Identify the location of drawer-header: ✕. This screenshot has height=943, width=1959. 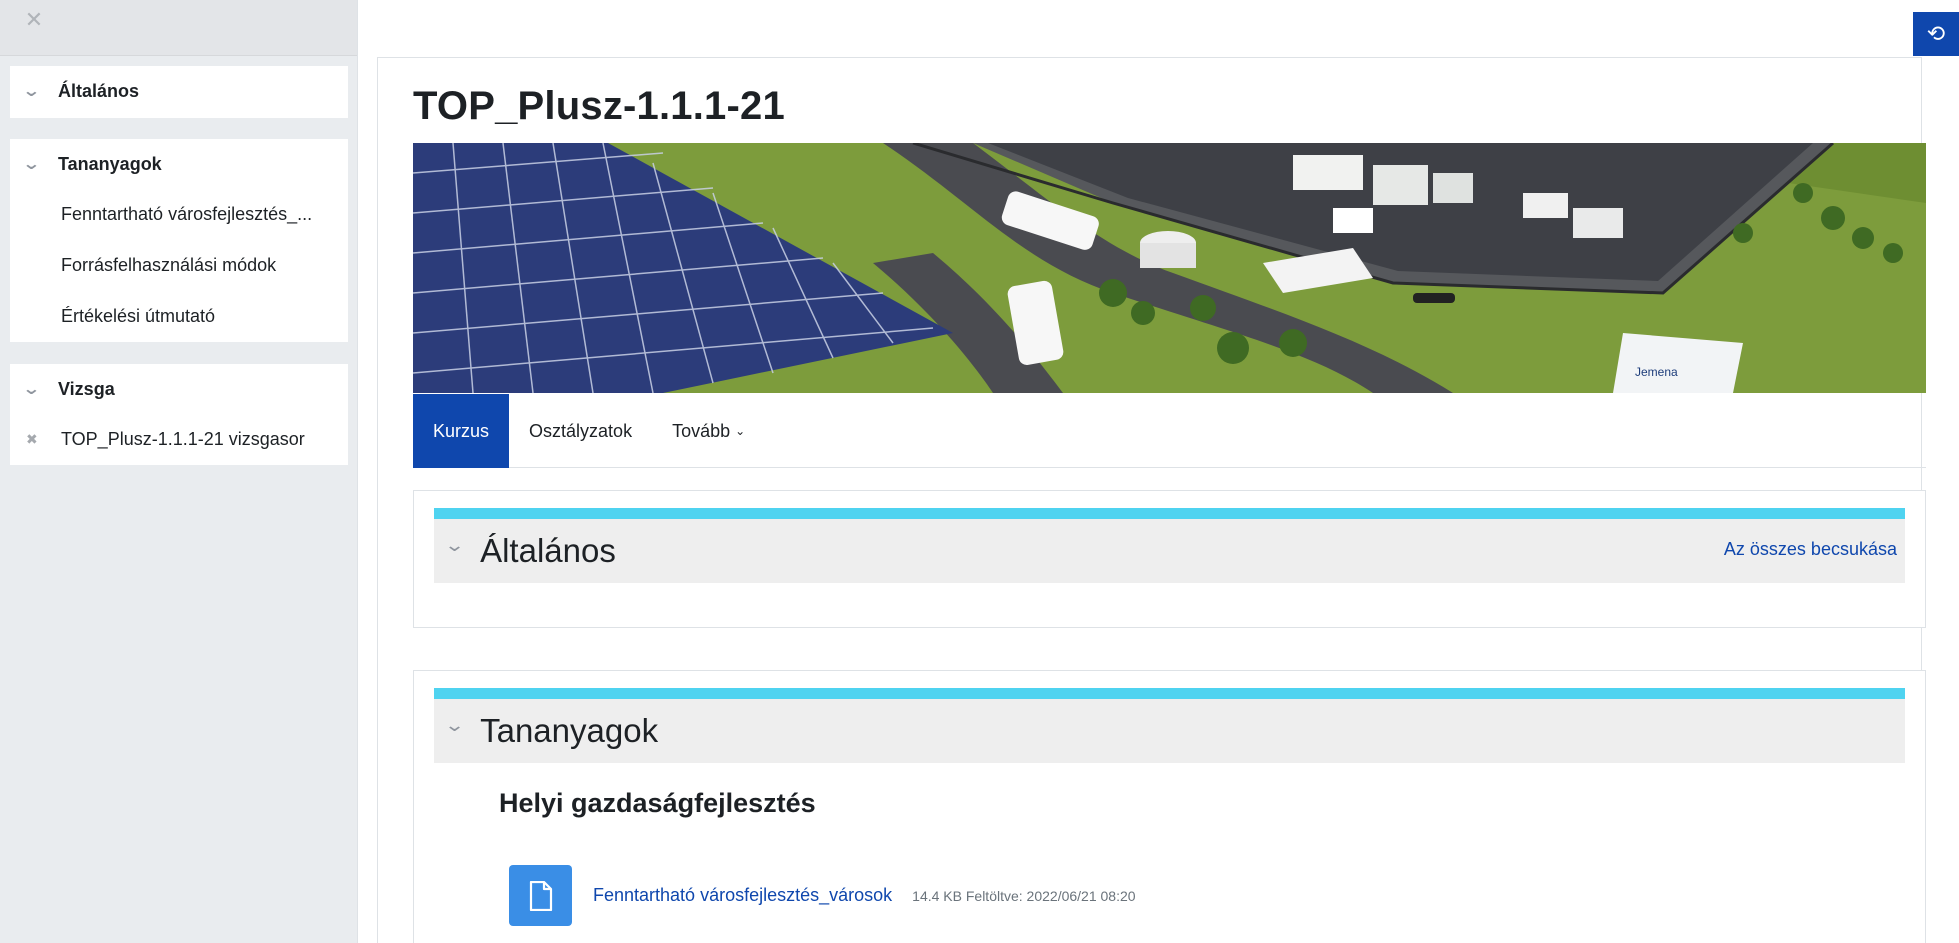
(178, 28).